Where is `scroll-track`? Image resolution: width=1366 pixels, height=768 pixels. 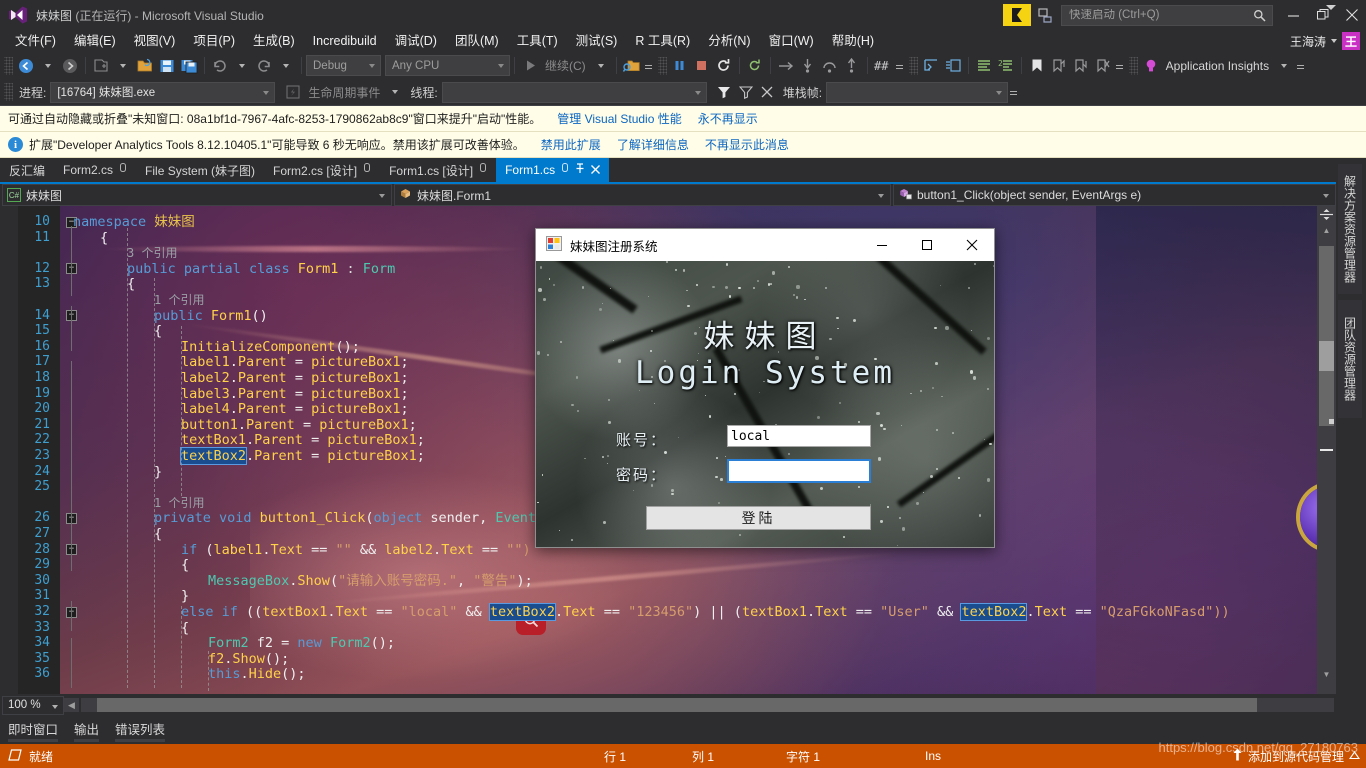 scroll-track is located at coordinates (1326, 336).